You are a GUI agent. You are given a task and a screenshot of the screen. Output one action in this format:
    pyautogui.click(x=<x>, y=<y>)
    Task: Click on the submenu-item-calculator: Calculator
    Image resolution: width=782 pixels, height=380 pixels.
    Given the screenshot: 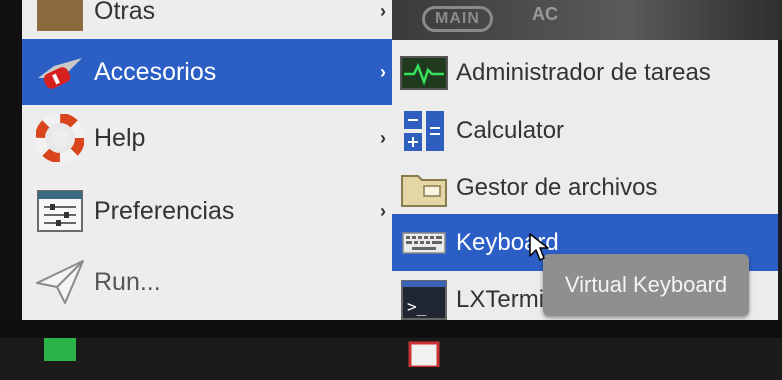 What is the action you would take?
    pyautogui.click(x=585, y=130)
    